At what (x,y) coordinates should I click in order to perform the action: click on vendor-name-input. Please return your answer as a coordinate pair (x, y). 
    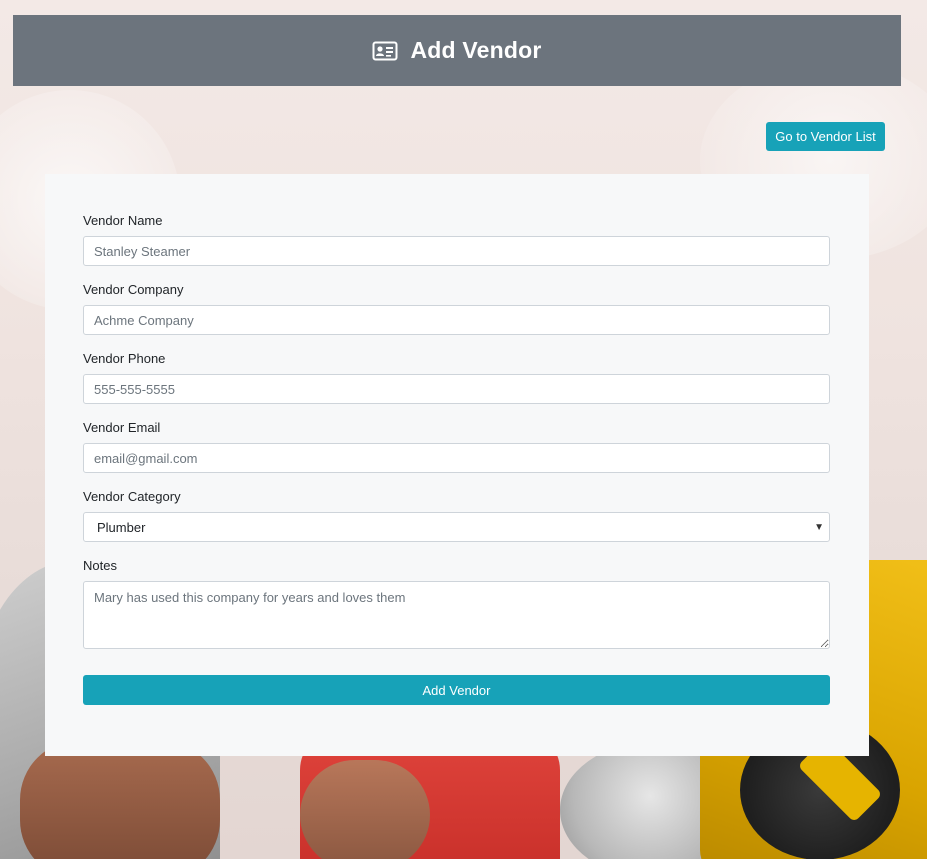
    Looking at the image, I should click on (456, 251).